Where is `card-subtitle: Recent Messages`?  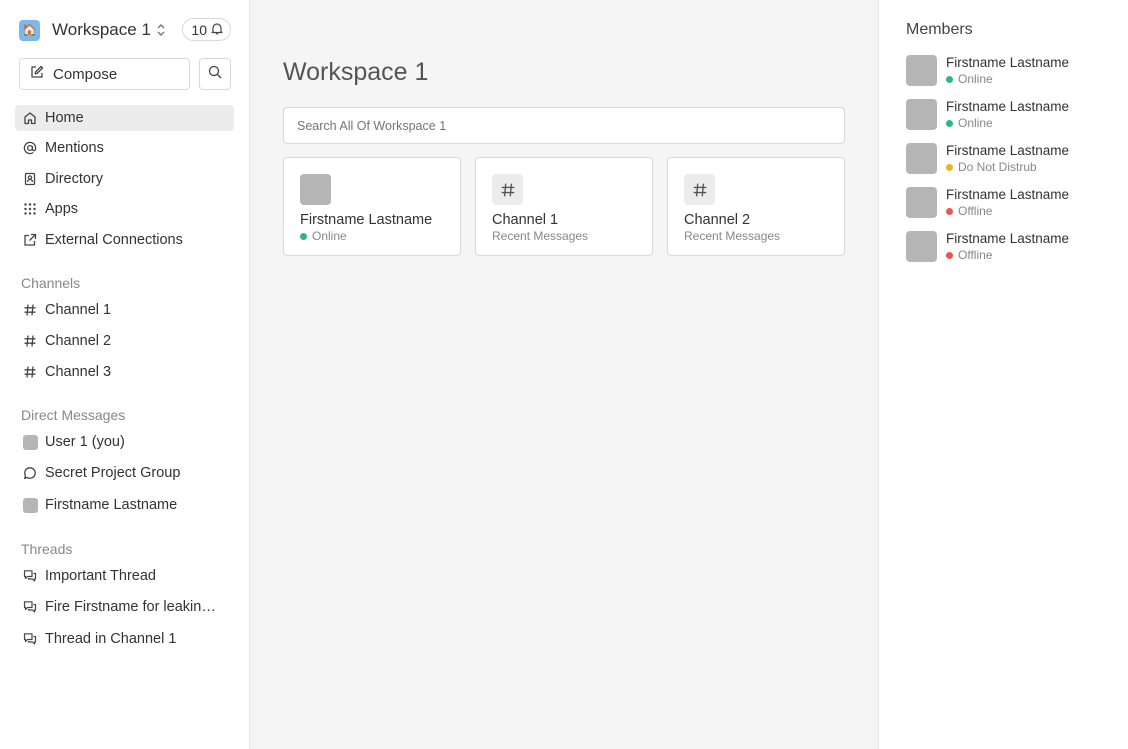
card-subtitle: Recent Messages is located at coordinates (732, 236).